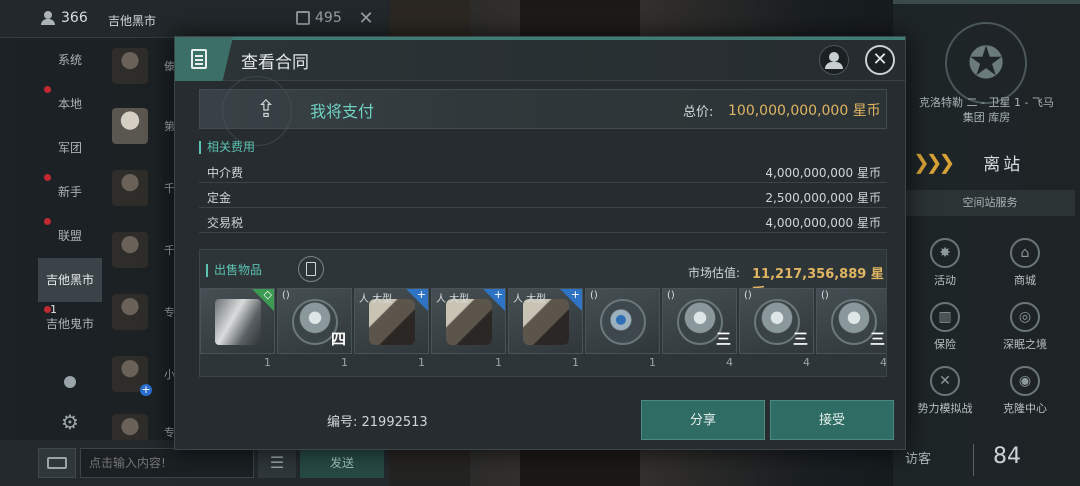 The height and width of the screenshot is (486, 1080). What do you see at coordinates (328, 18) in the screenshot?
I see `member-count-value: 495` at bounding box center [328, 18].